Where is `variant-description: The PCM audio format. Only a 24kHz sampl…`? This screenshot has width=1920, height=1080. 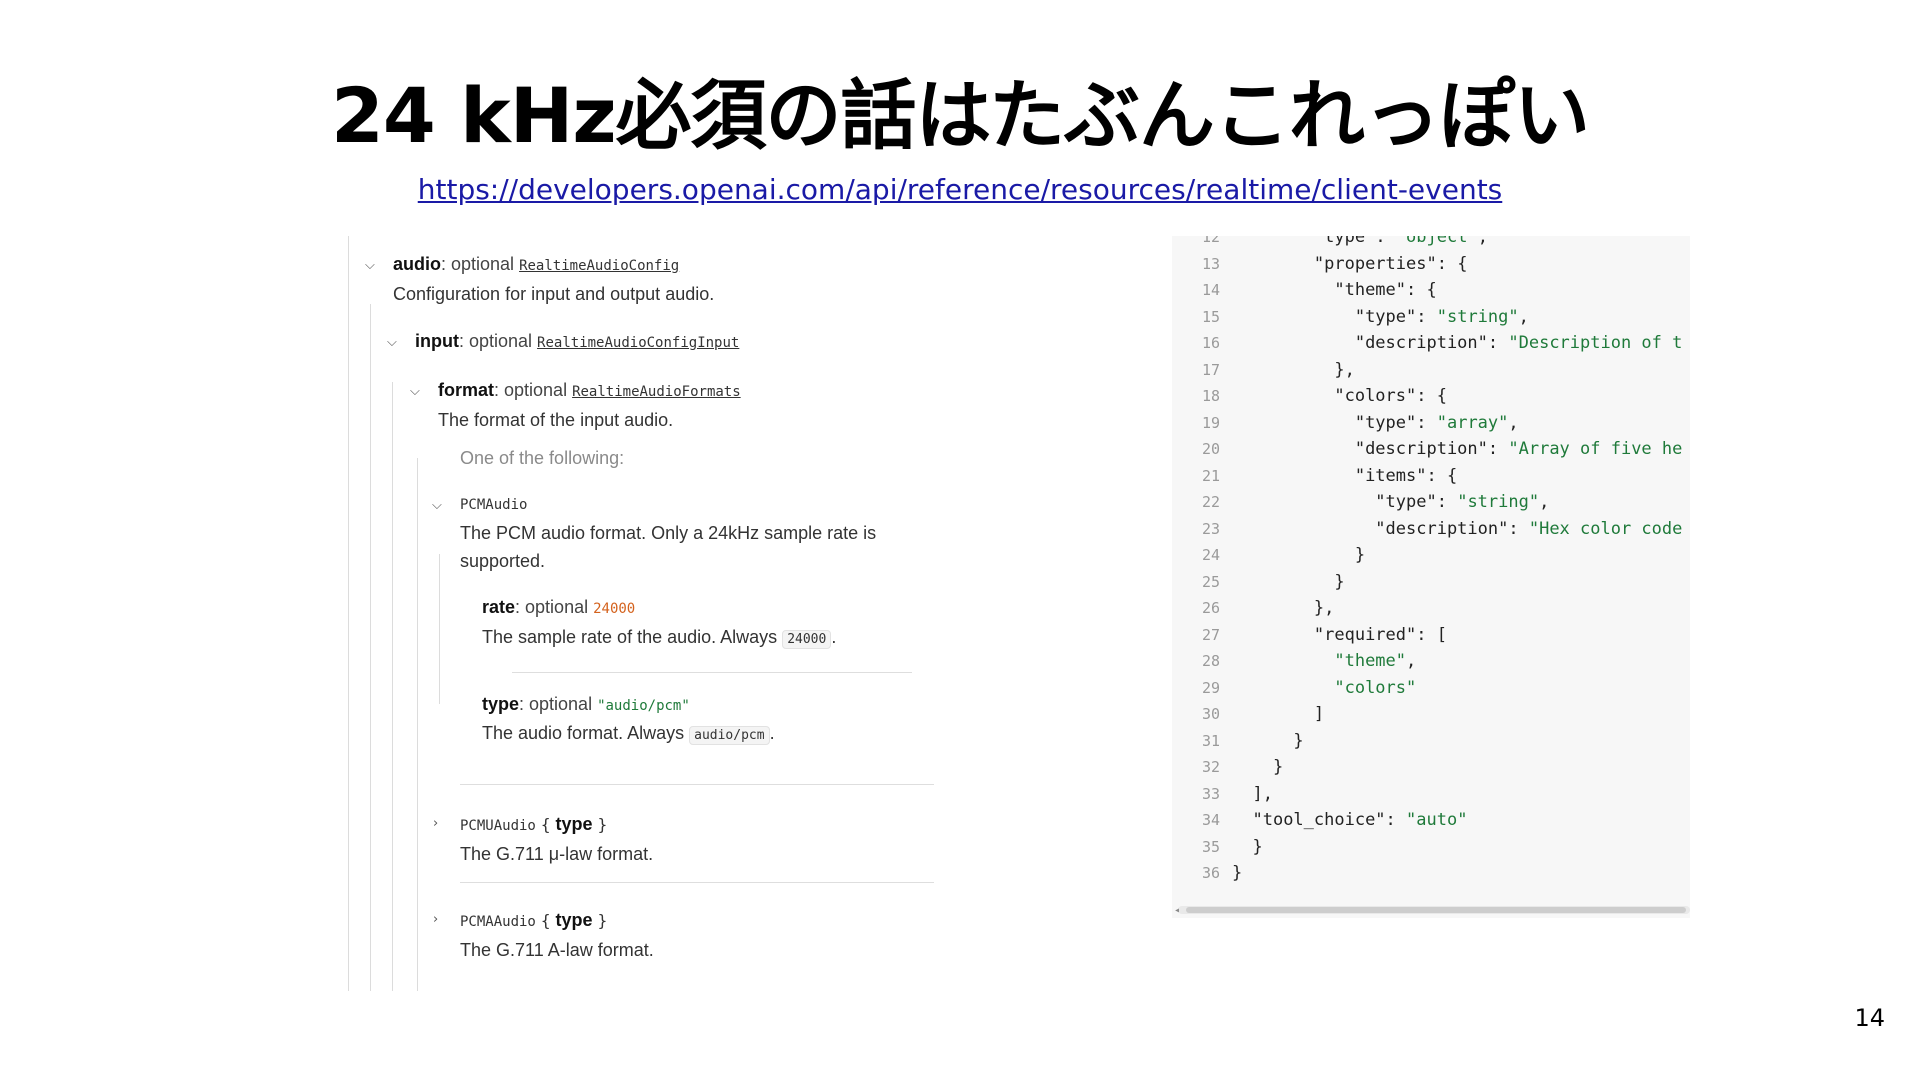
variant-description: The PCM audio format. Only a 24kHz sampl… is located at coordinates (668, 533).